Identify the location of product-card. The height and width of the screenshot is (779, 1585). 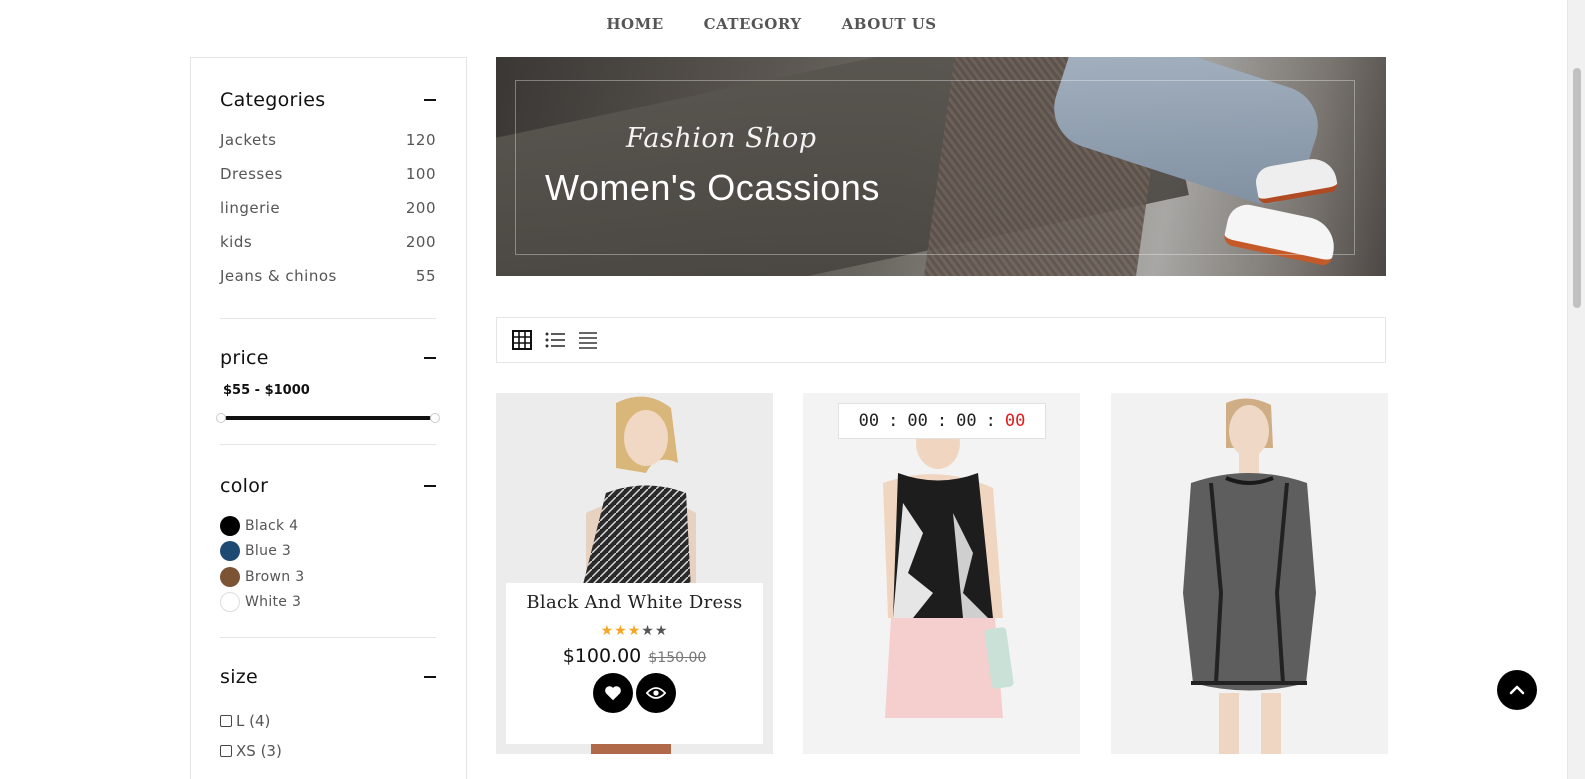
(1249, 573).